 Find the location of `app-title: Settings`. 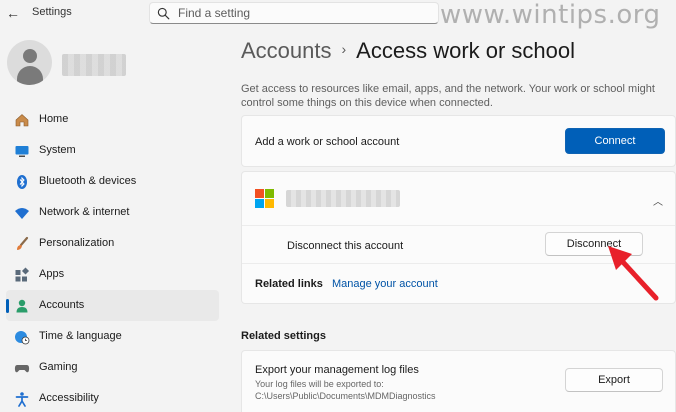

app-title: Settings is located at coordinates (52, 12).